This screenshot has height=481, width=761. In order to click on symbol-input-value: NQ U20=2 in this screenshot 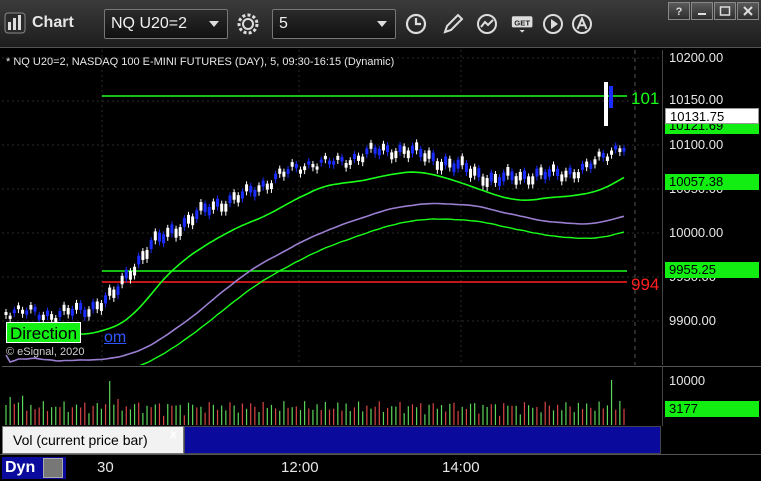, I will do `click(149, 23)`.